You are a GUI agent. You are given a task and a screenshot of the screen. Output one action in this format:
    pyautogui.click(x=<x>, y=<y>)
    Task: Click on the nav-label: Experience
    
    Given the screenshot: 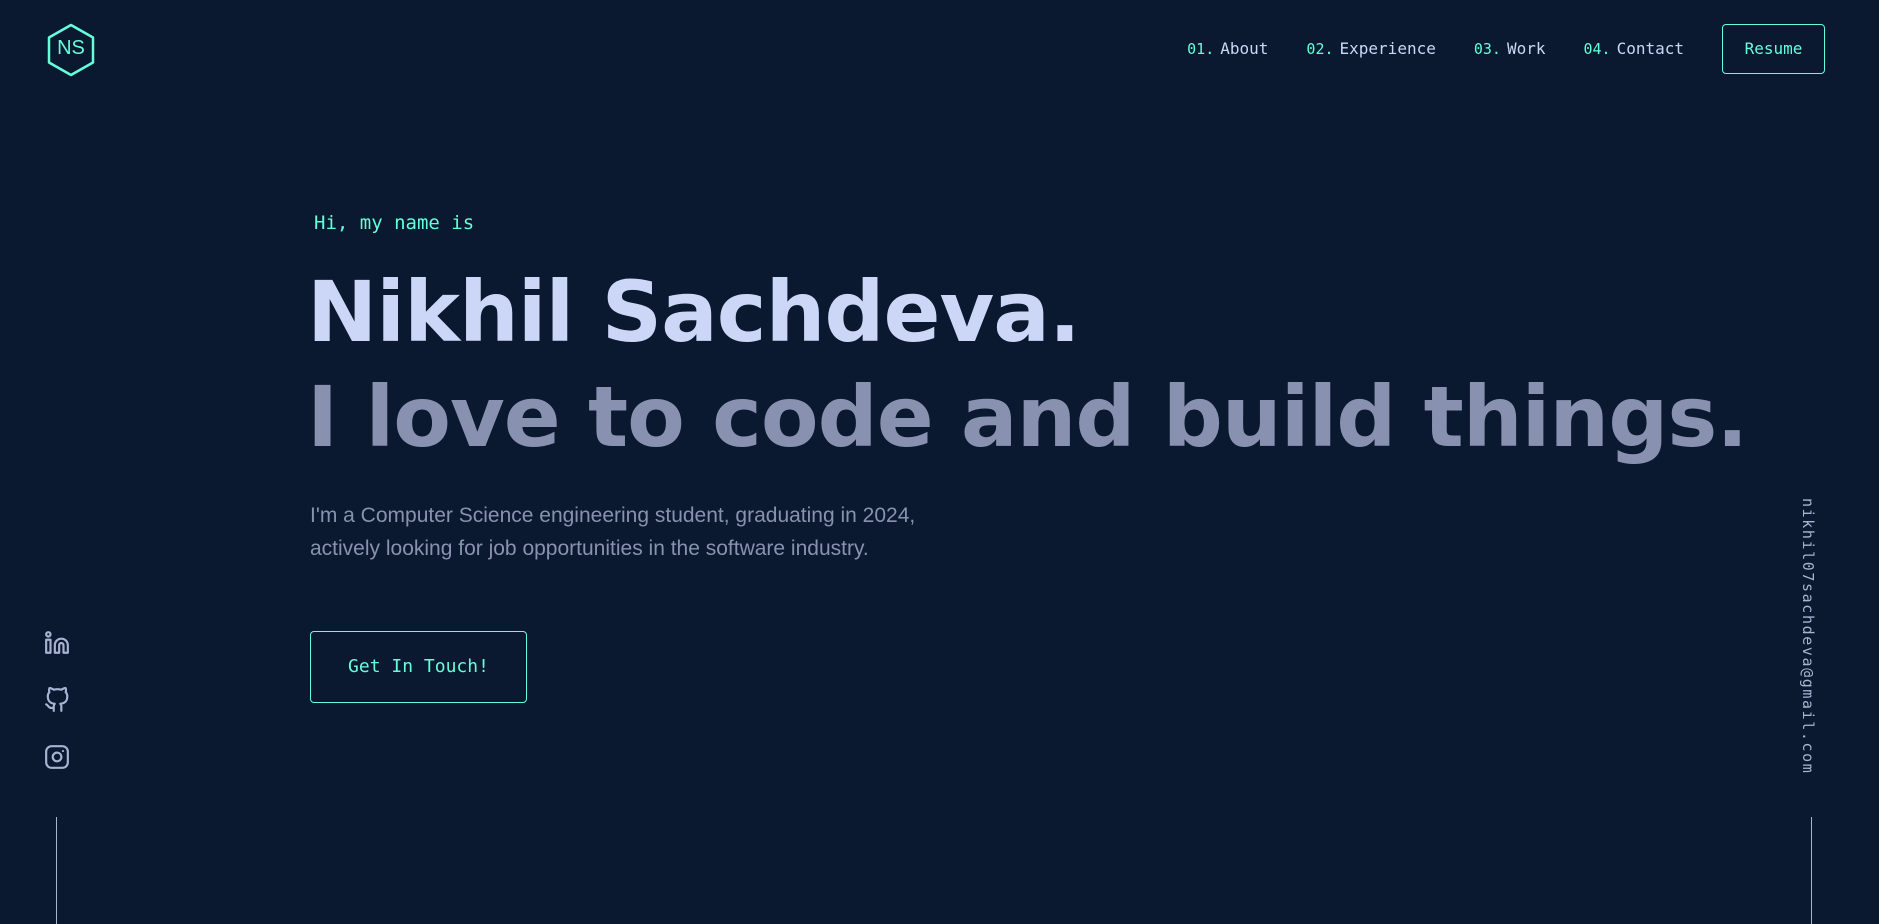 What is the action you would take?
    pyautogui.click(x=1387, y=48)
    